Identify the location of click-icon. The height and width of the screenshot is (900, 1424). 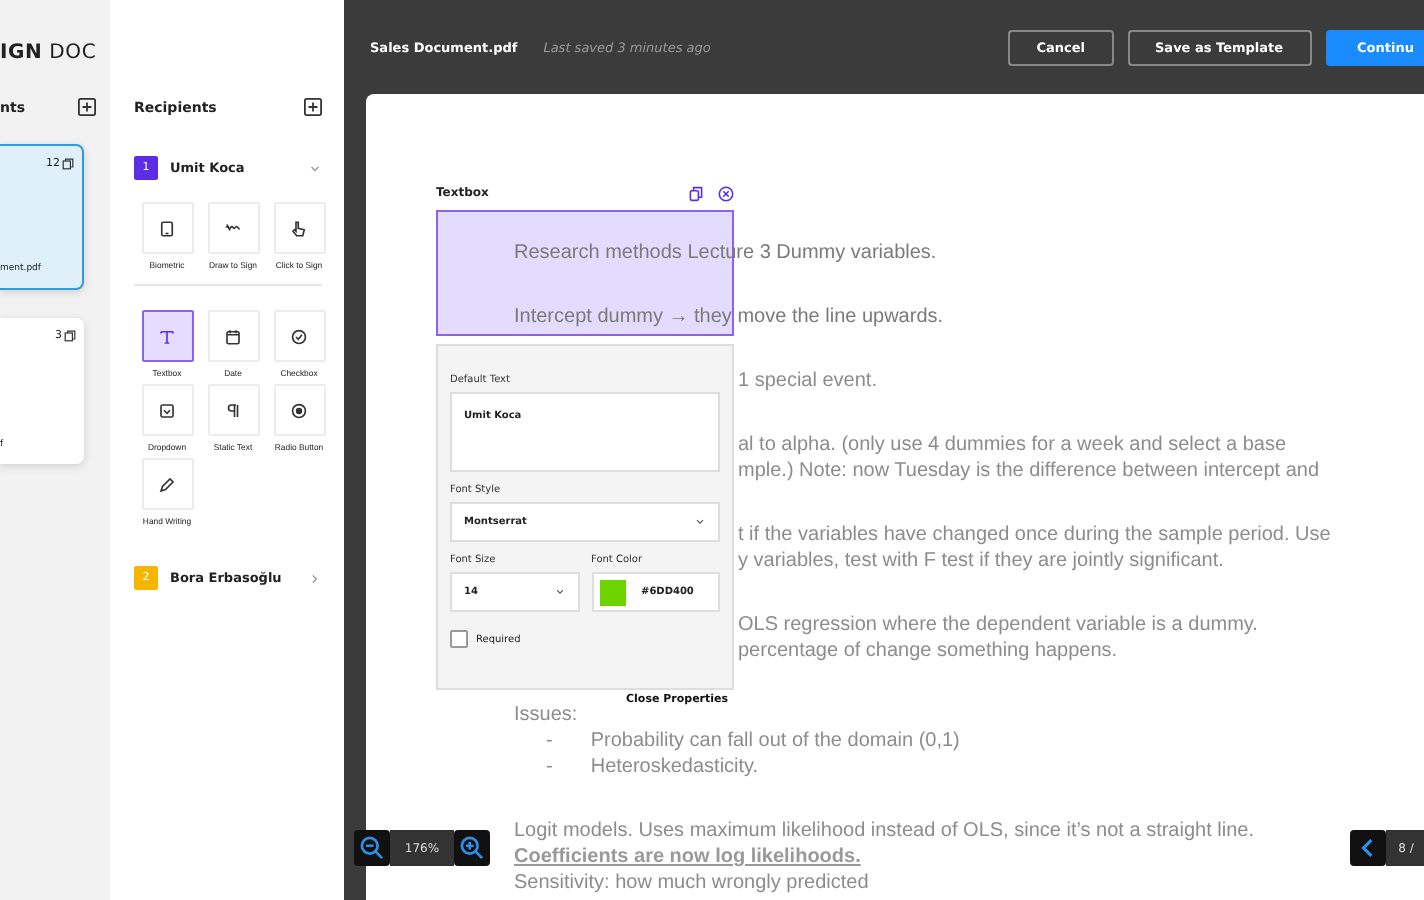
(299, 228).